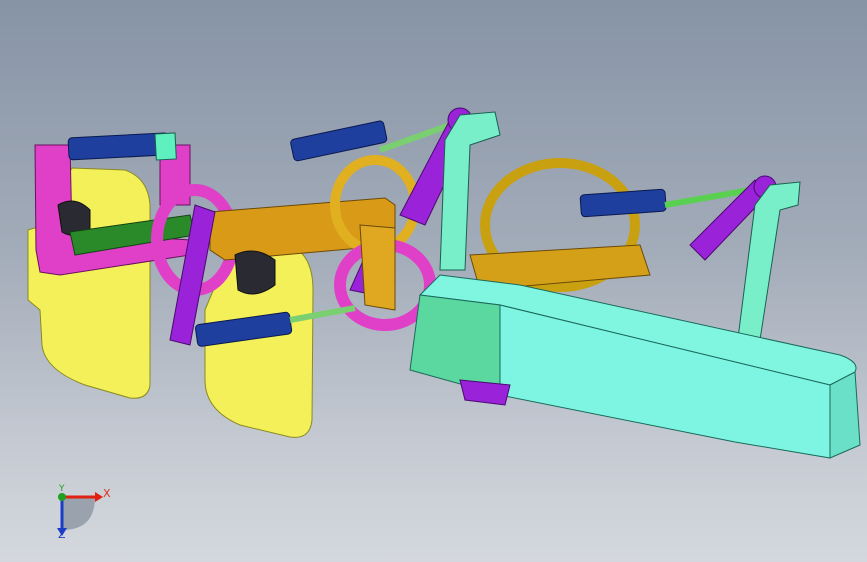 The image size is (867, 562). I want to click on triad-base-wedge, so click(78, 513).